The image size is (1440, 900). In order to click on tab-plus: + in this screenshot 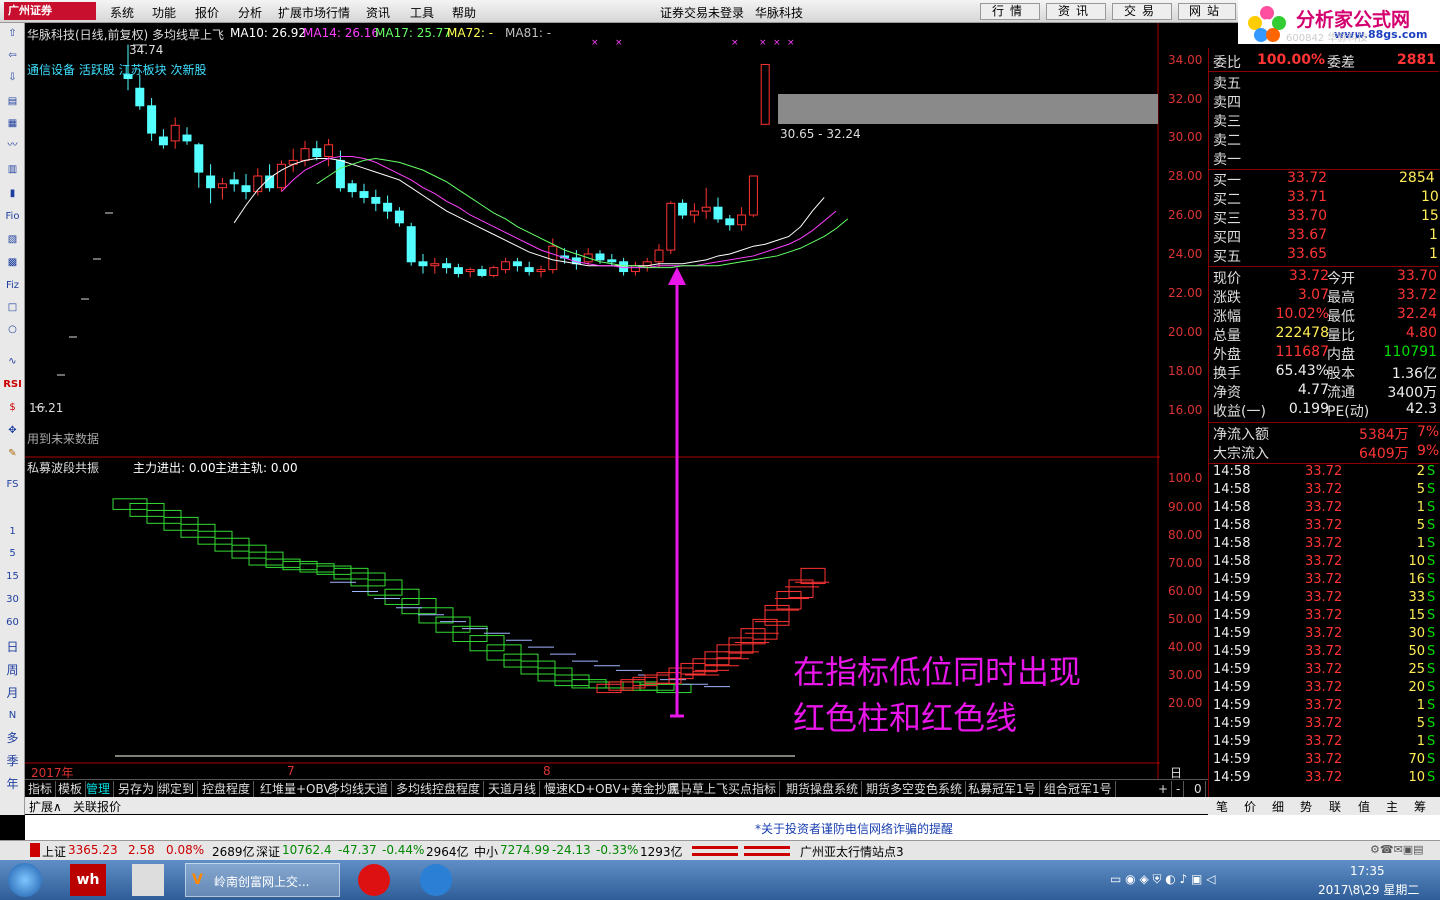, I will do `click(1164, 789)`.